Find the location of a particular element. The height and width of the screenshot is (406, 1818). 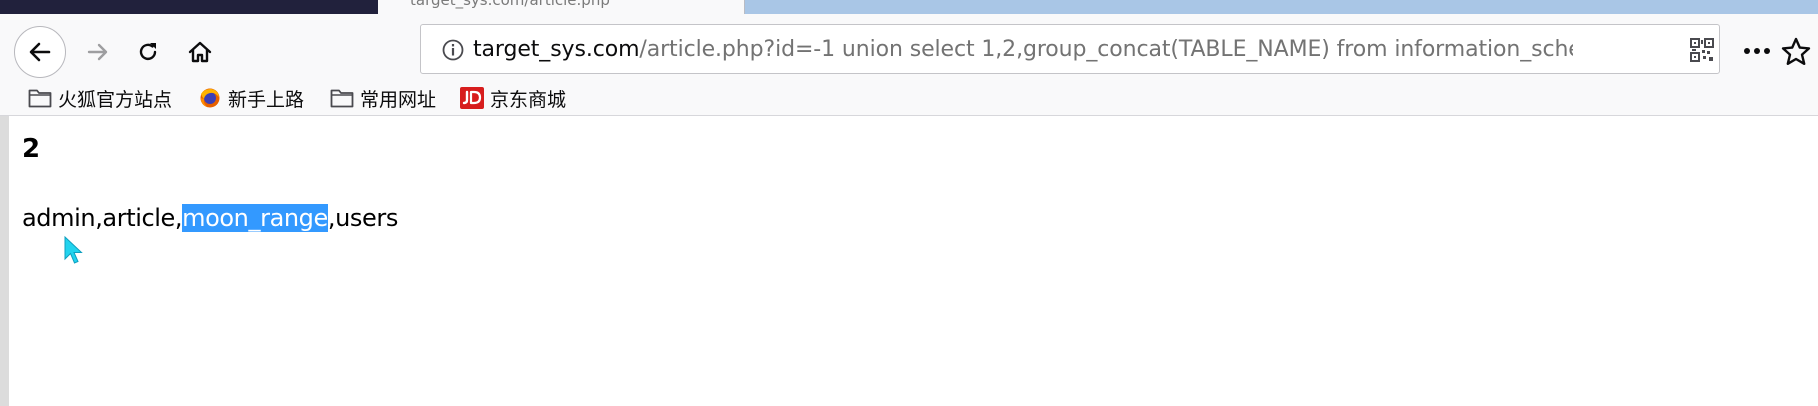

mouse-cursor-icon is located at coordinates (73, 250).